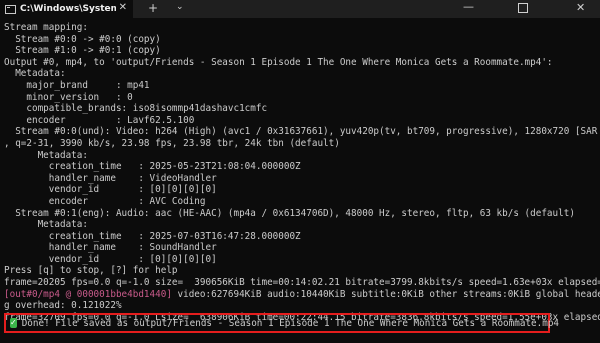 The height and width of the screenshot is (343, 600). I want to click on console-line: encoder : AVC Coding, so click(105, 201).